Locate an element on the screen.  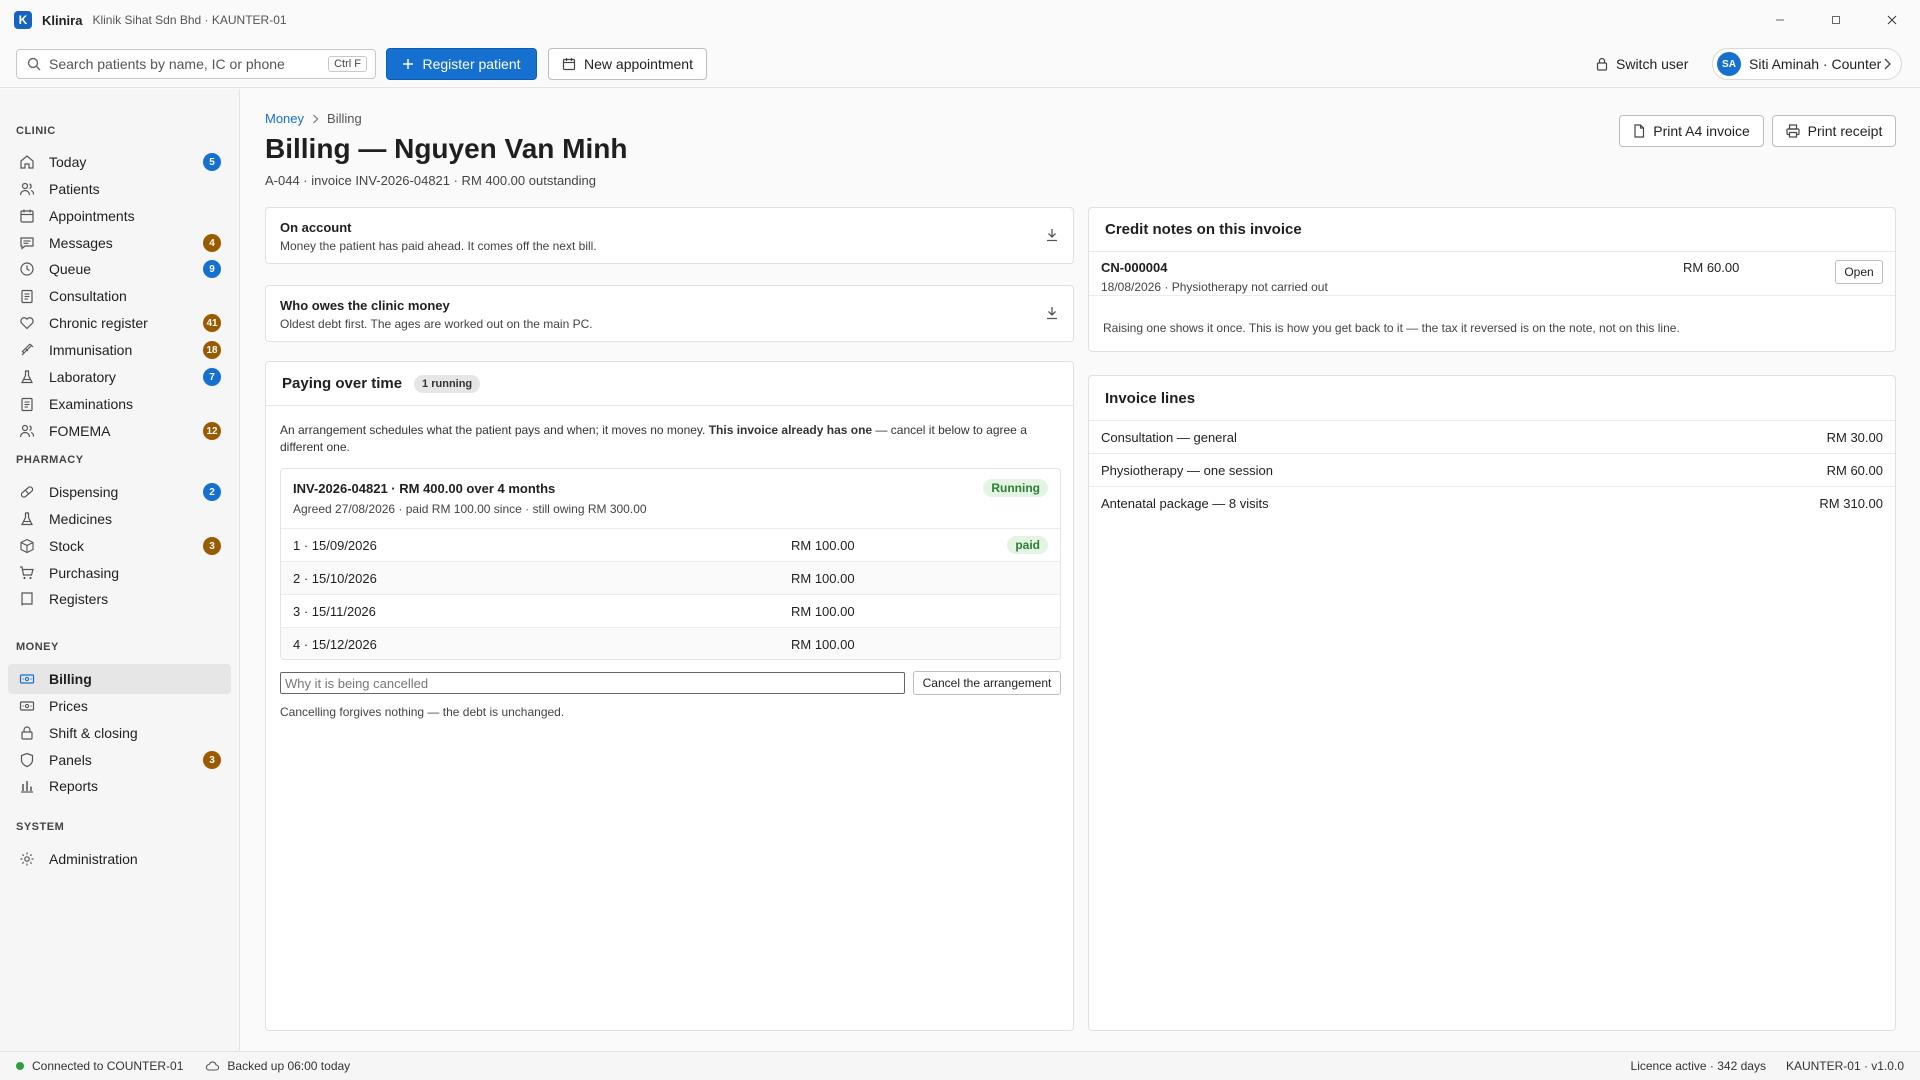
message-icon is located at coordinates (27, 243).